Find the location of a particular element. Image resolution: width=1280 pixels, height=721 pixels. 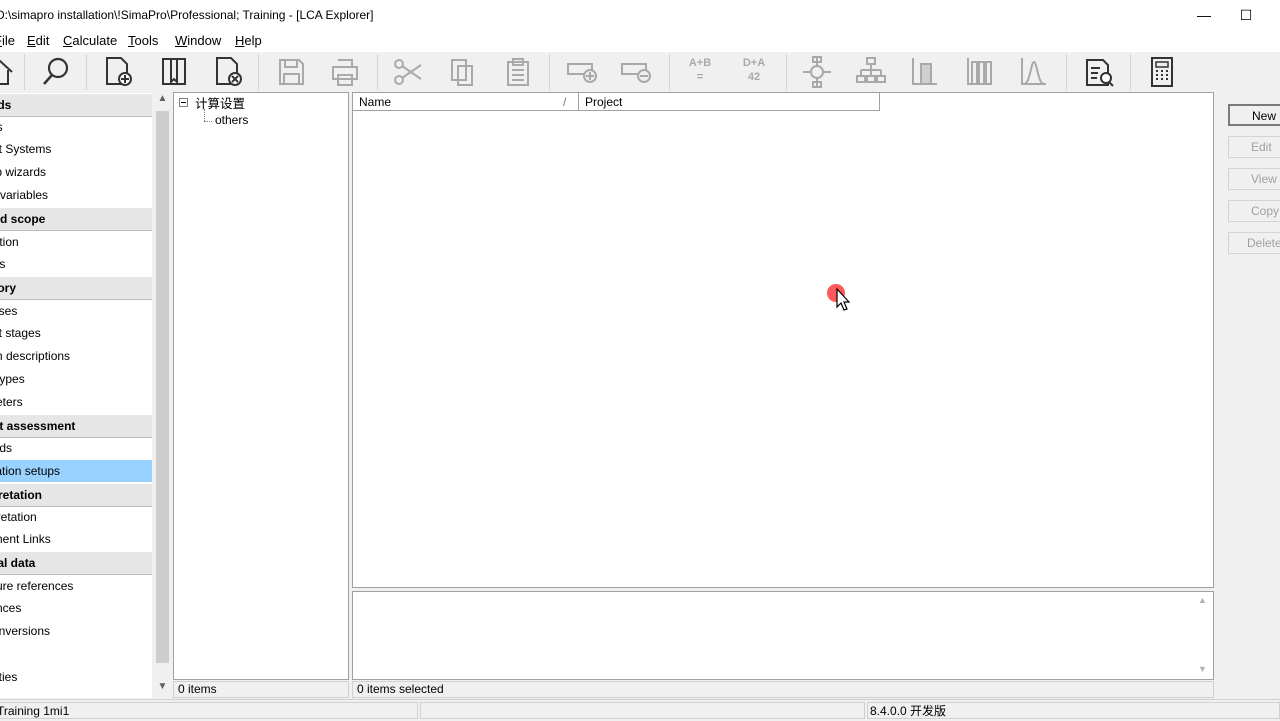

menu-file: File is located at coordinates (7, 40).